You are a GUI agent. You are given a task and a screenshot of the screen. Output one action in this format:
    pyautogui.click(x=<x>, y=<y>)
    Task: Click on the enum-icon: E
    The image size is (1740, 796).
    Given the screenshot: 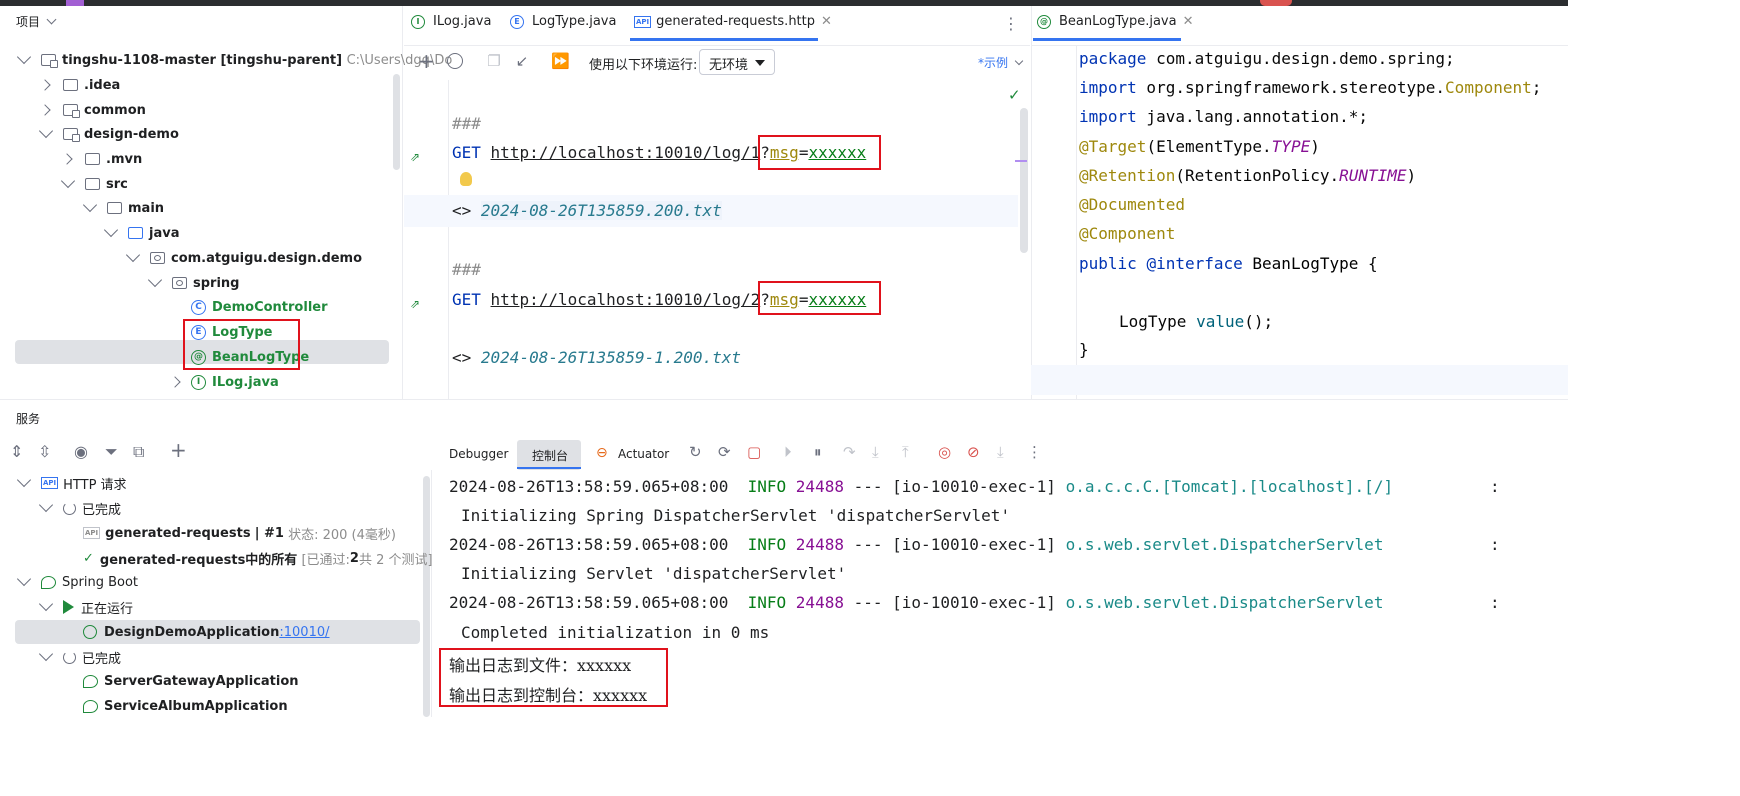 What is the action you would take?
    pyautogui.click(x=517, y=21)
    